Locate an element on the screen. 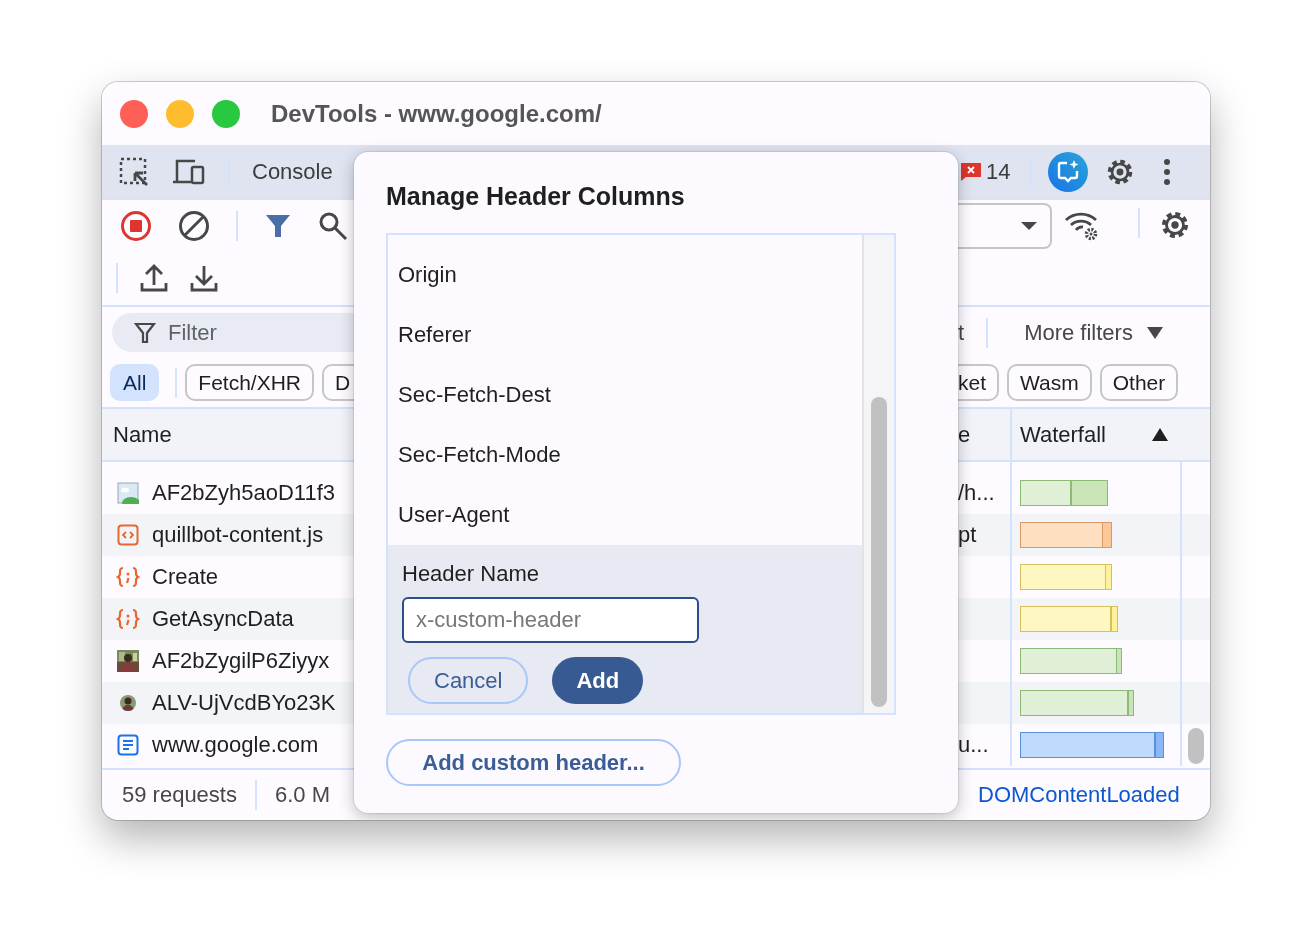  more-options-icon is located at coordinates (1167, 172).